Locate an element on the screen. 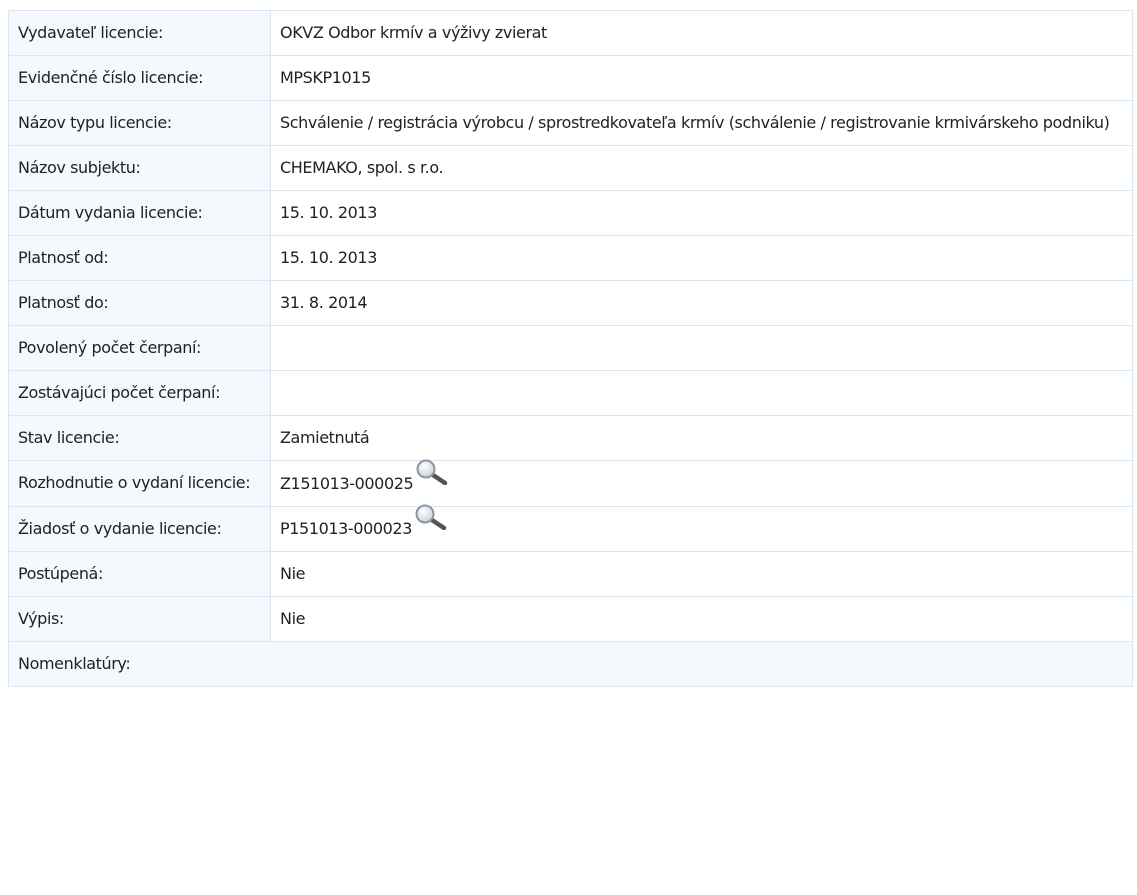  row-nomenclatures: Nomenklatúry: is located at coordinates (570, 664).